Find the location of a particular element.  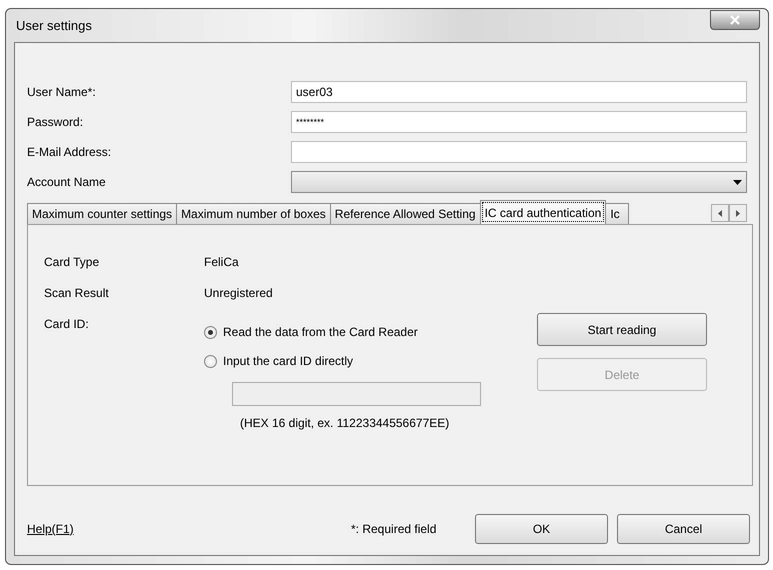

tab: IC card authentication is located at coordinates (543, 212).